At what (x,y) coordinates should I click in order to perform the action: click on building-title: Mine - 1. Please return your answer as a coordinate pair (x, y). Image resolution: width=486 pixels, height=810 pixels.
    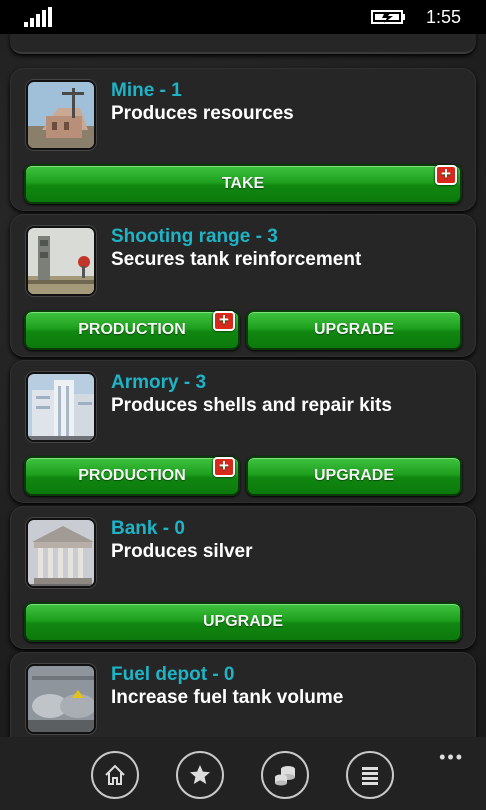
    Looking at the image, I should click on (146, 90).